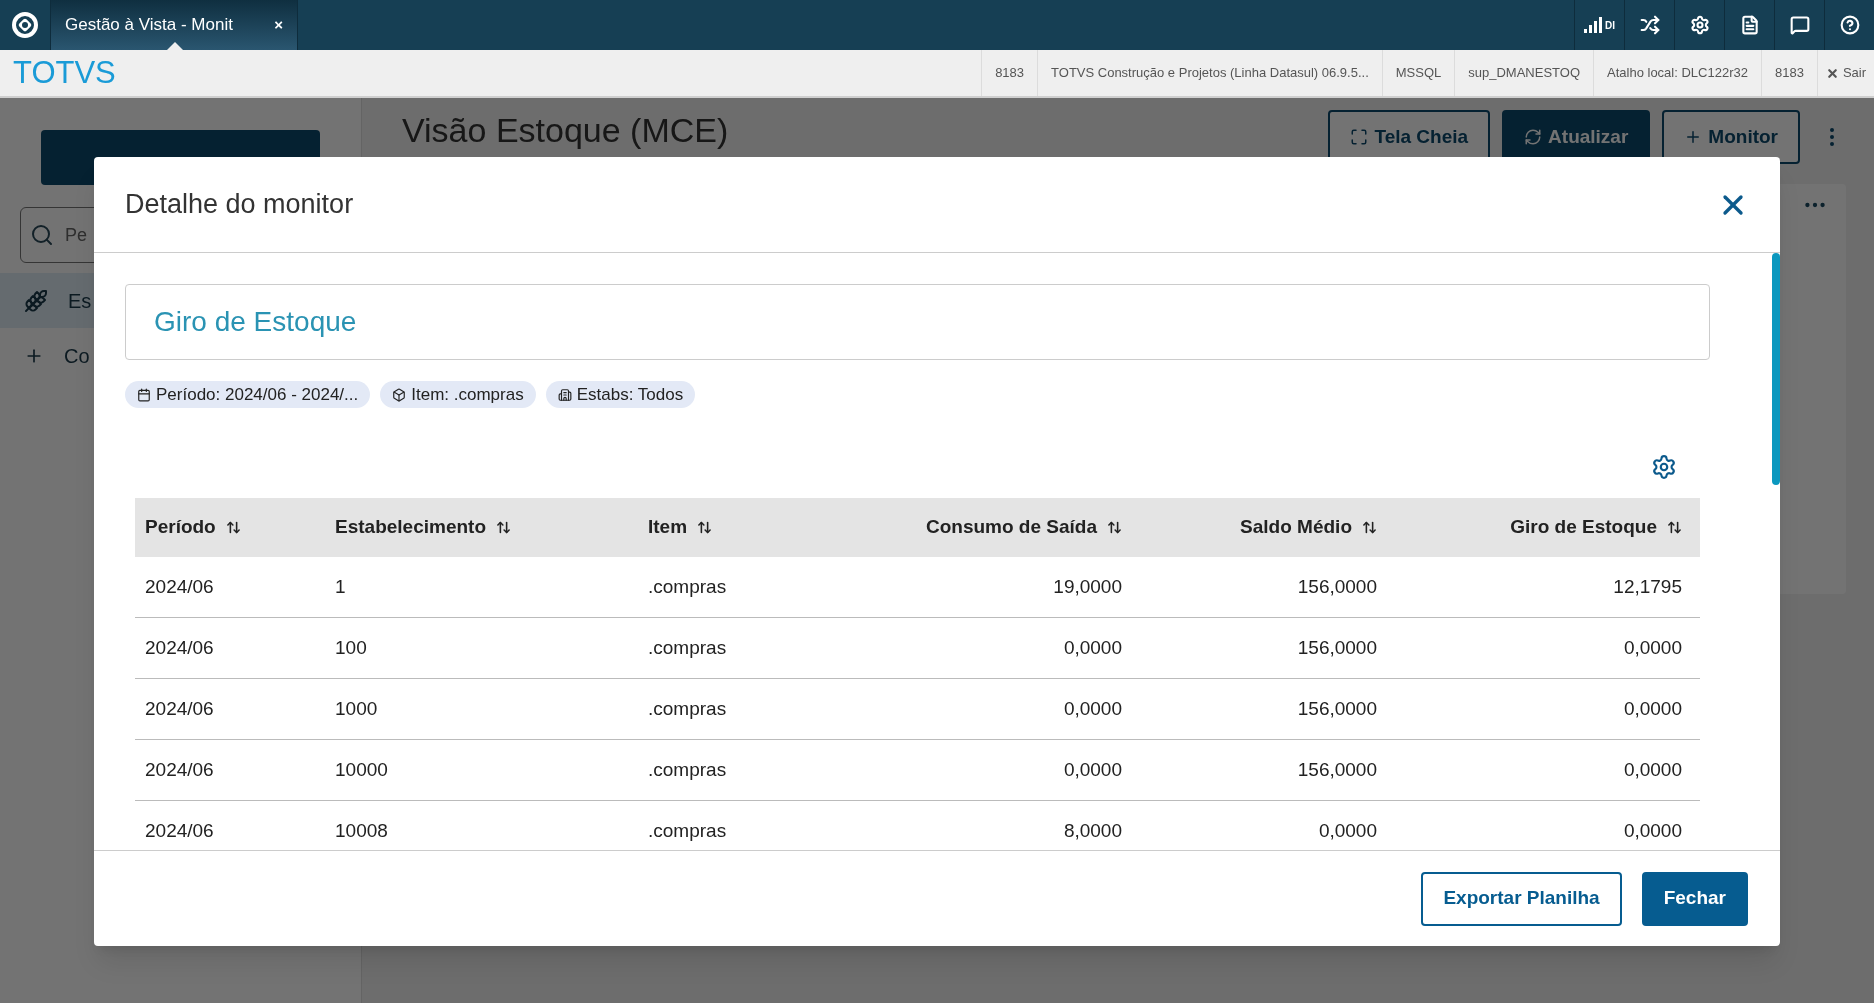 The height and width of the screenshot is (1003, 1874). I want to click on page-title: Visão Estoque (MCE), so click(566, 130).